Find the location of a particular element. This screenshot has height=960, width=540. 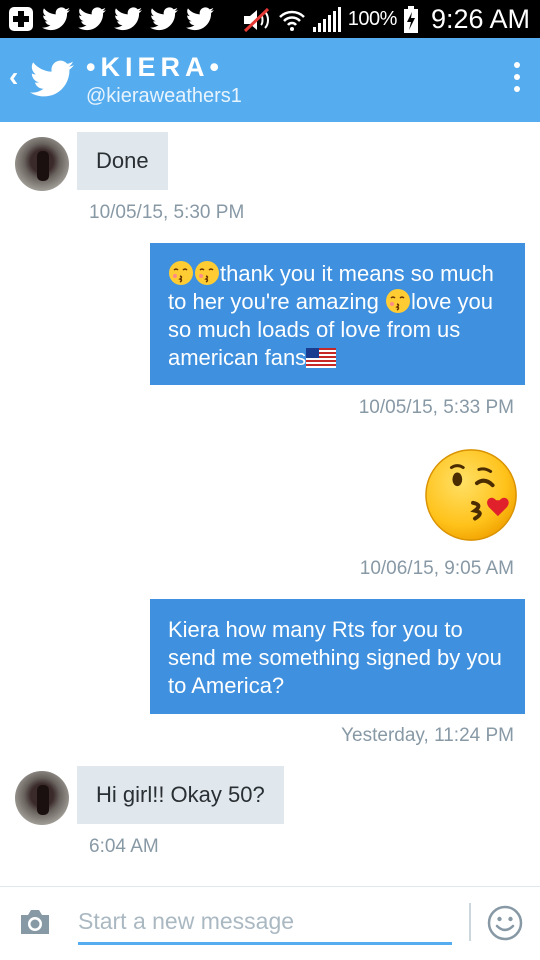

plus-icon is located at coordinates (21, 19).